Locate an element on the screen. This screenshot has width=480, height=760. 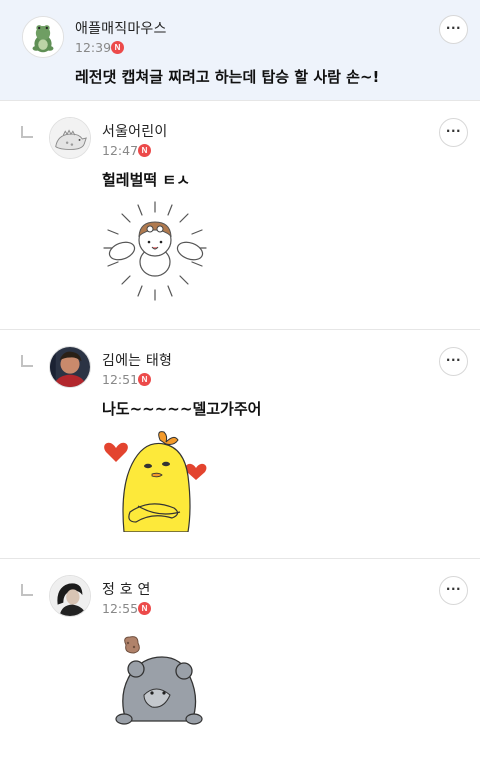
comment-text: 나도~~~~~델고가주어 is located at coordinates (182, 409).